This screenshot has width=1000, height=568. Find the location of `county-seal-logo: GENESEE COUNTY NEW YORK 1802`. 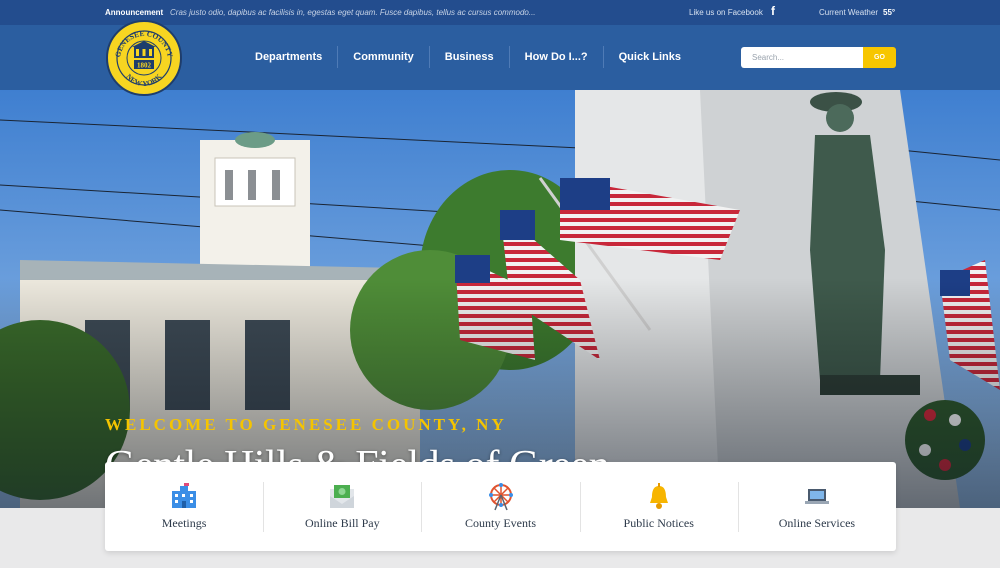

county-seal-logo: GENESEE COUNTY NEW YORK 1802 is located at coordinates (144, 58).